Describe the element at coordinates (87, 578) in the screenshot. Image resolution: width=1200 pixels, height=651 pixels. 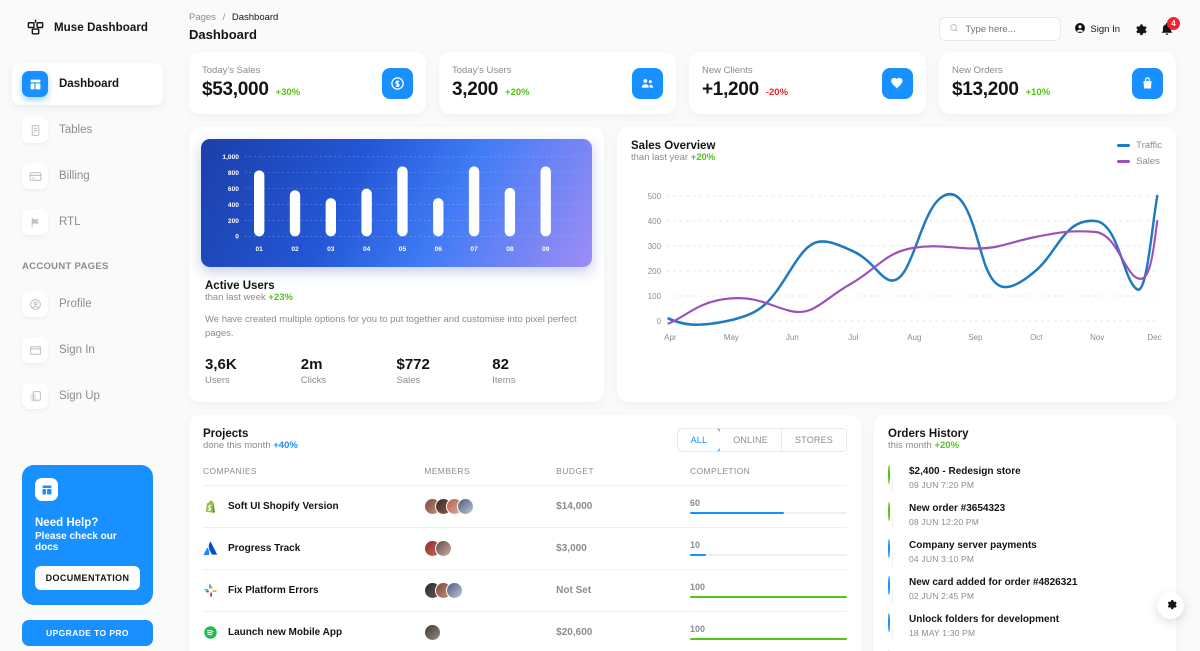
I see `documentation-button: DOCUMENTATION` at that location.